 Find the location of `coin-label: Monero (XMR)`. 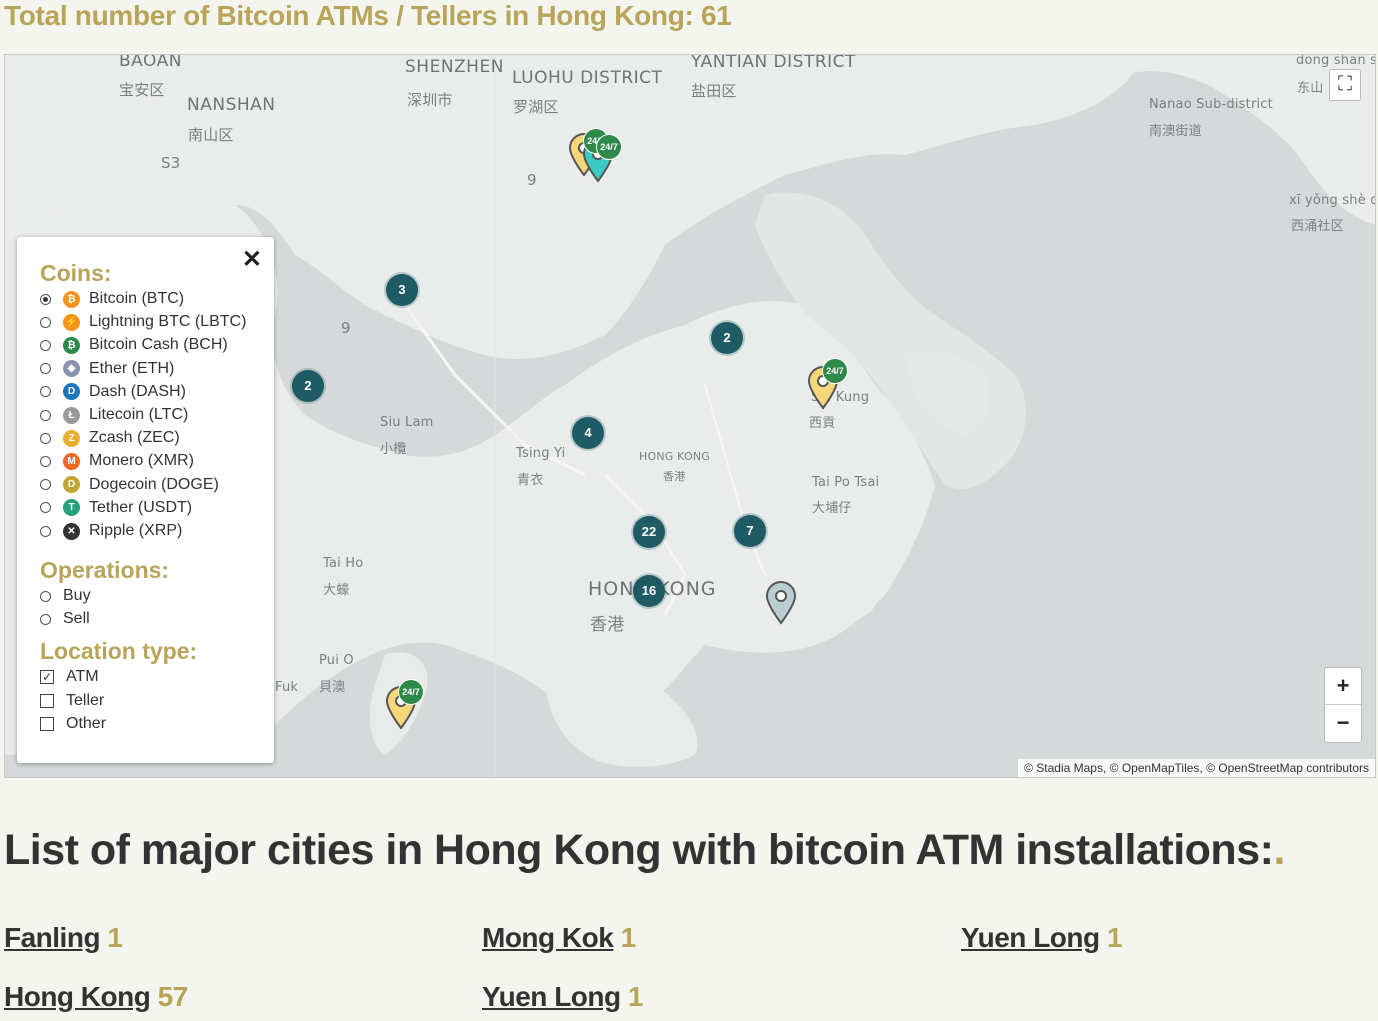

coin-label: Monero (XMR) is located at coordinates (141, 461).